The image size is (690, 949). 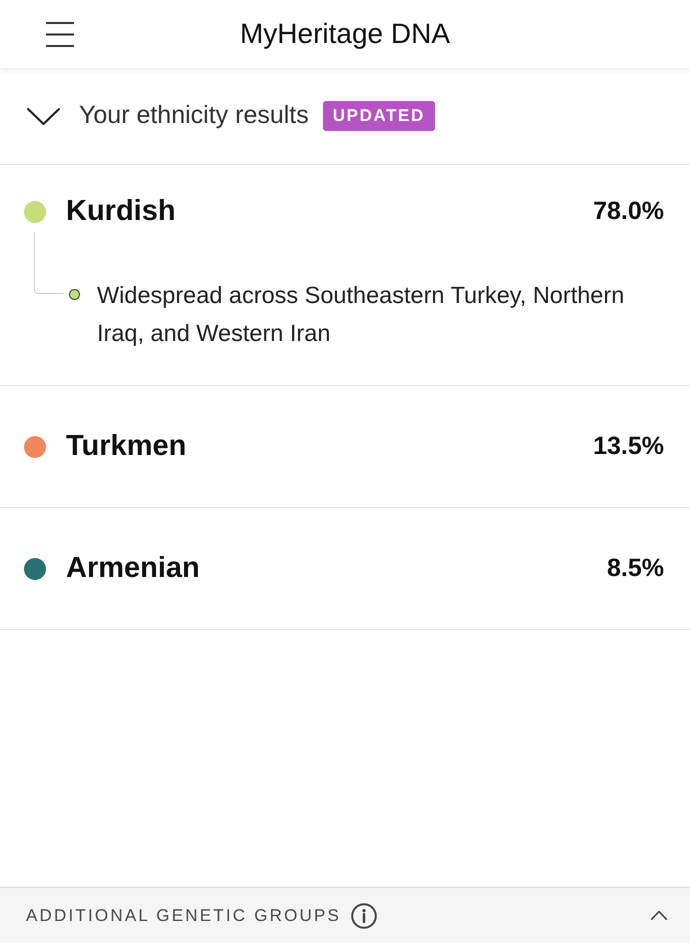 What do you see at coordinates (361, 314) in the screenshot?
I see `region-description: Widespread across Southeastern Turkey, Northern Iraq, and Western Iran` at bounding box center [361, 314].